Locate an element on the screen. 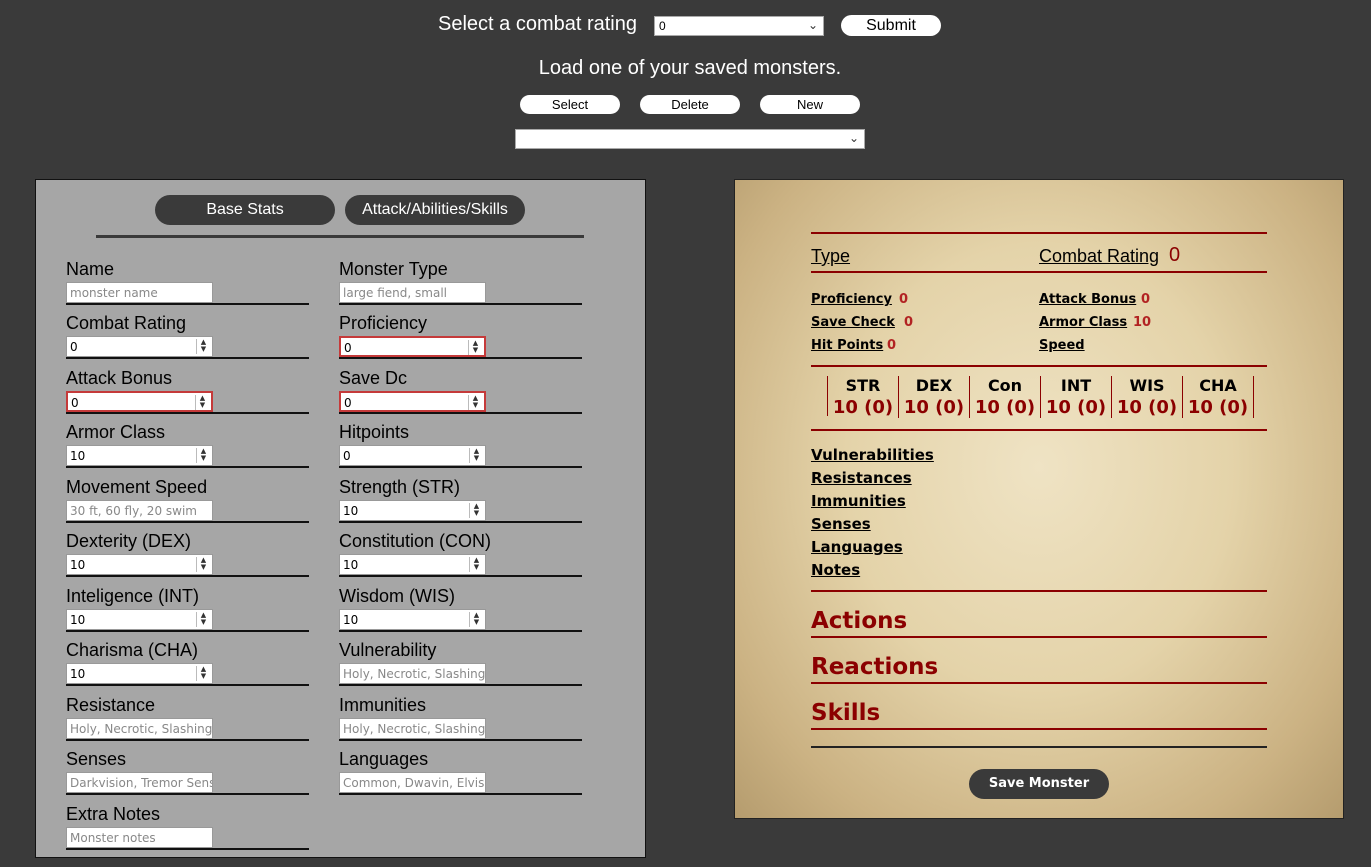 The image size is (1371, 867). proficiency-input: 0 ▲ ▼ is located at coordinates (412, 346).